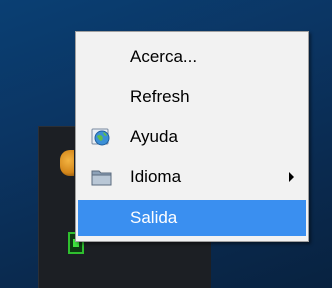 This screenshot has height=288, width=332. I want to click on tray-app-icon, so click(67, 163).